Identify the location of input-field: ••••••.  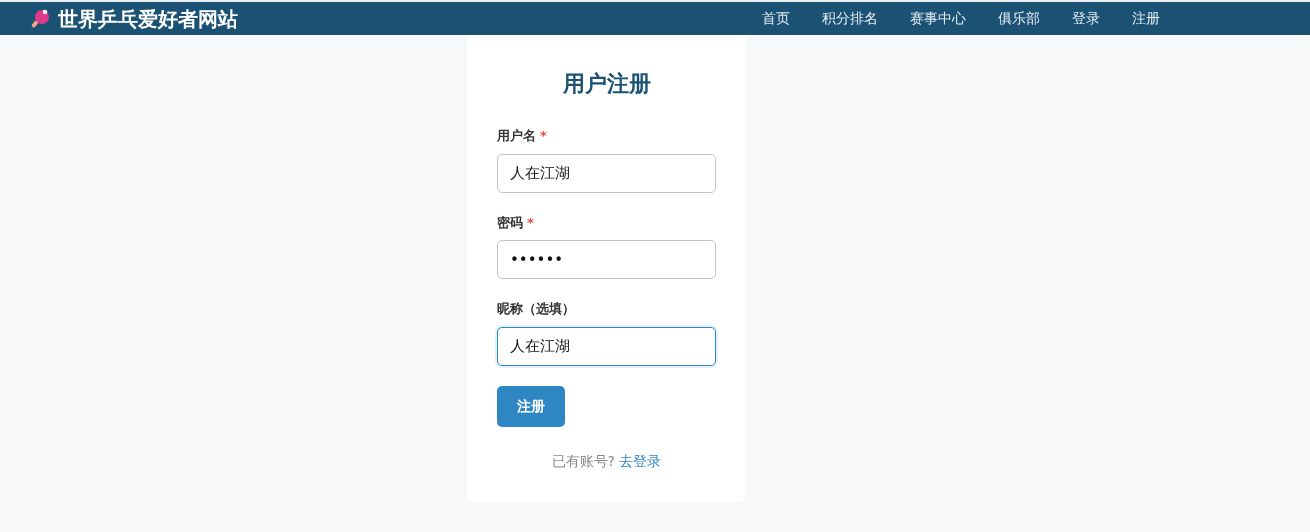
(606, 259).